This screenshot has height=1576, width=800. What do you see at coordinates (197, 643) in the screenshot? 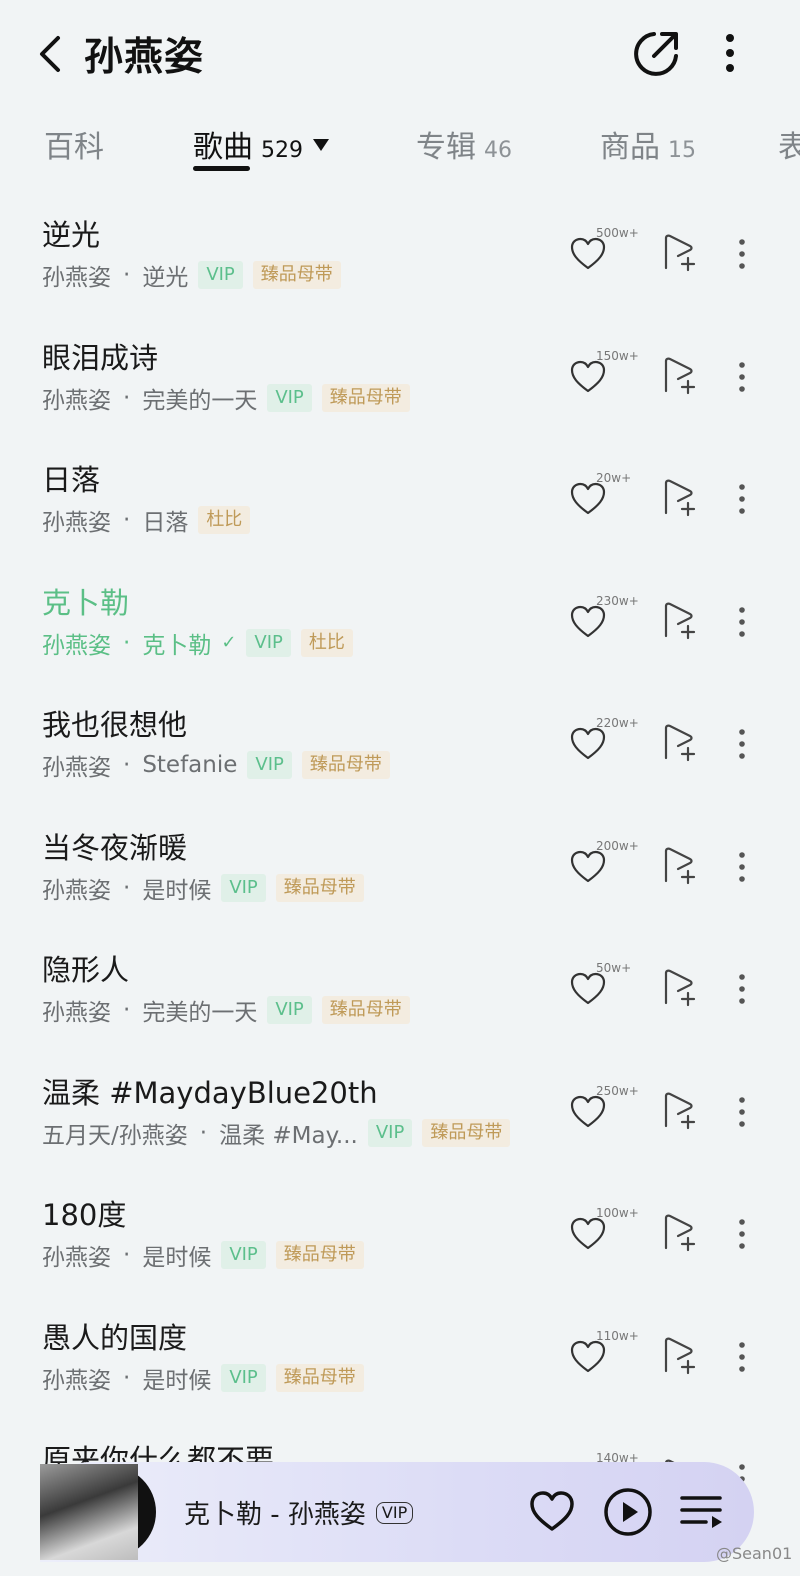
I see `song-meta: 孙燕姿 · 克卜勒 ✓ VIP 杜比` at bounding box center [197, 643].